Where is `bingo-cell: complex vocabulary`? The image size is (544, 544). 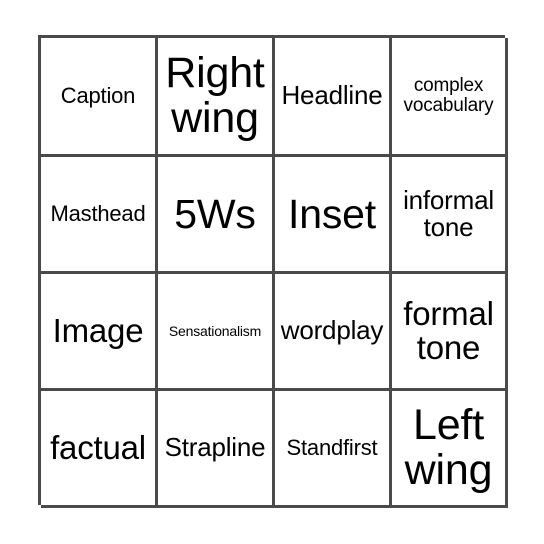 bingo-cell: complex vocabulary is located at coordinates (450, 97).